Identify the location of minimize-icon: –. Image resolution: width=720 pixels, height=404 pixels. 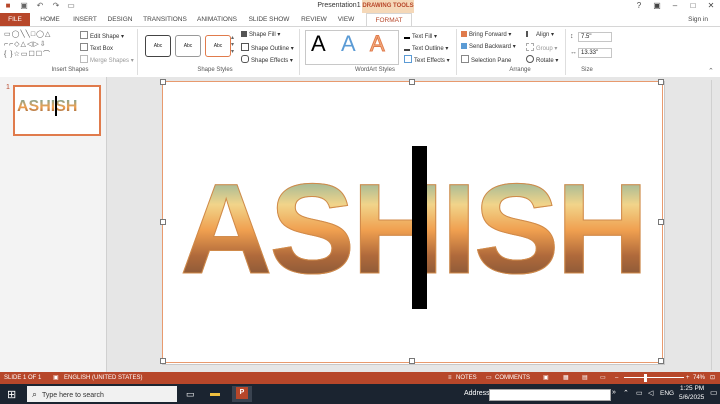
(675, 6).